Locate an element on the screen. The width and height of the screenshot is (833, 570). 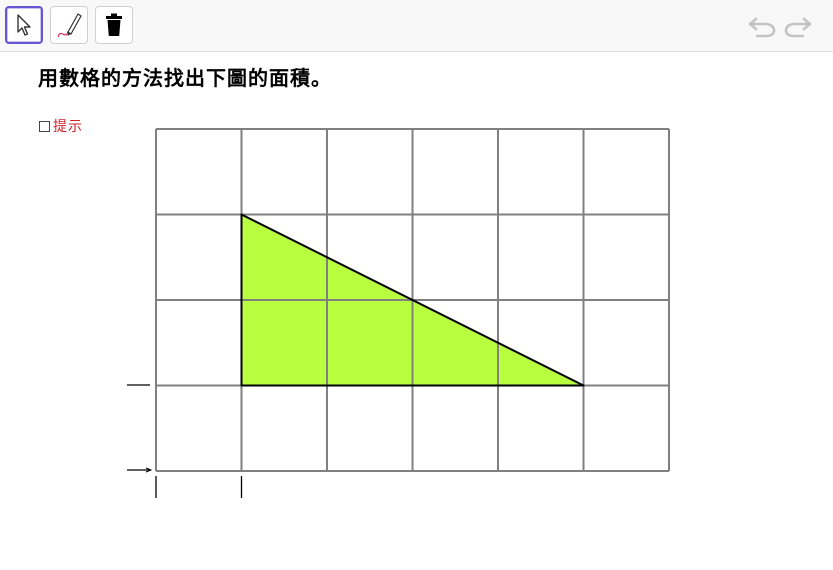
pen-icon is located at coordinates (69, 25).